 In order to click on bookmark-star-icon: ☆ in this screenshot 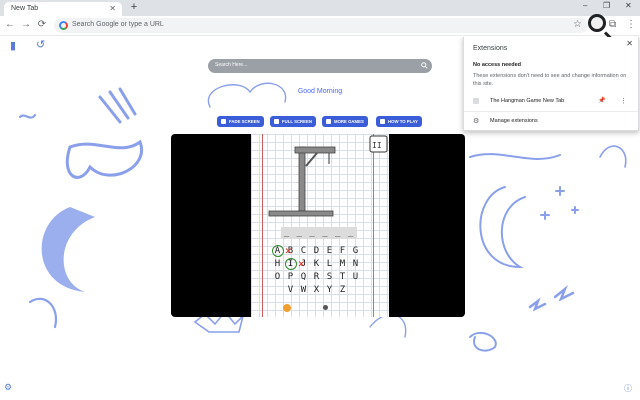, I will do `click(577, 24)`.